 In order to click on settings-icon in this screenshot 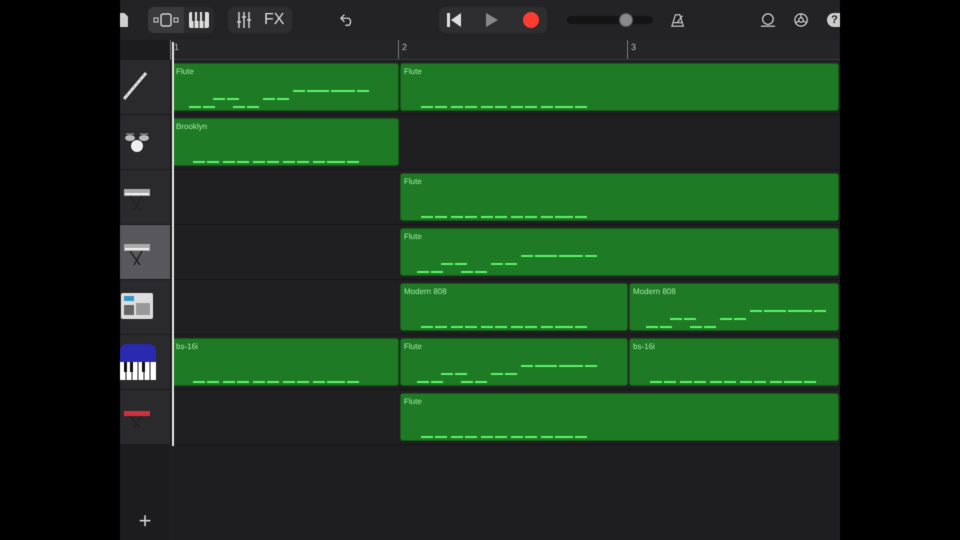, I will do `click(801, 20)`.